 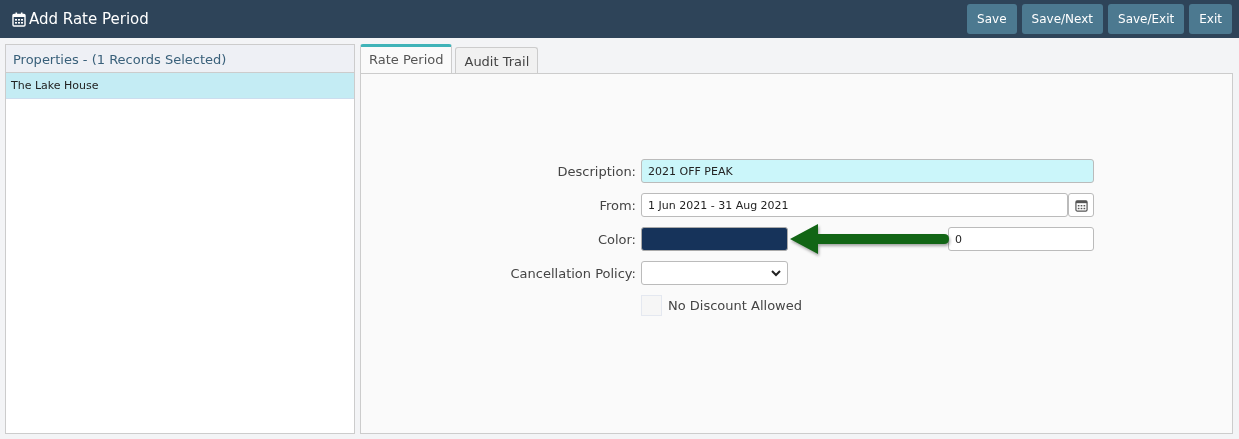 I want to click on tab: Rate Period, so click(x=406, y=58).